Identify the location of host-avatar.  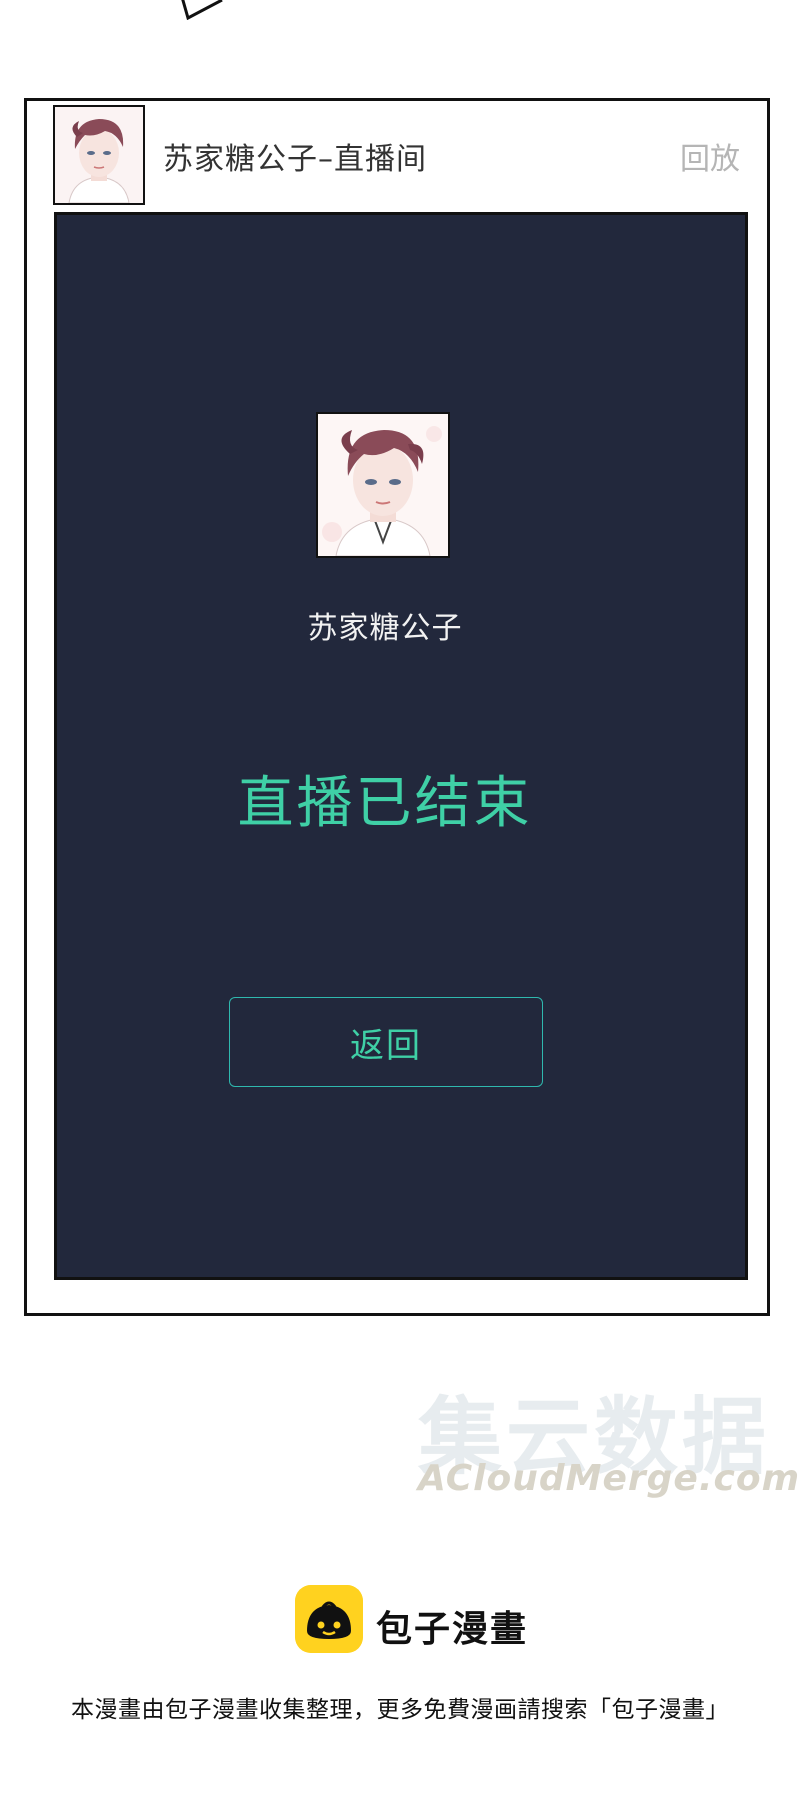
(383, 485).